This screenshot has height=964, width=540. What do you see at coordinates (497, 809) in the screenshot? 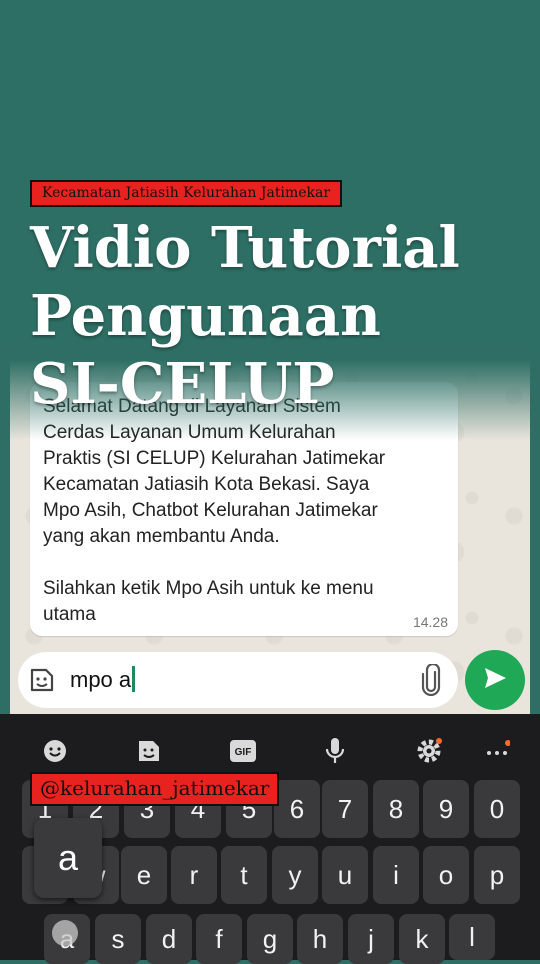
I see `key-0: 0` at bounding box center [497, 809].